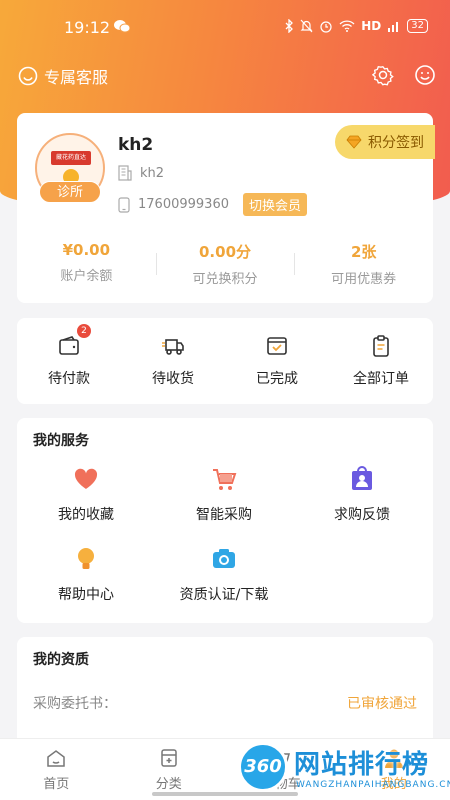 Image resolution: width=450 pixels, height=800 pixels. I want to click on order-label: 待收货, so click(173, 379).